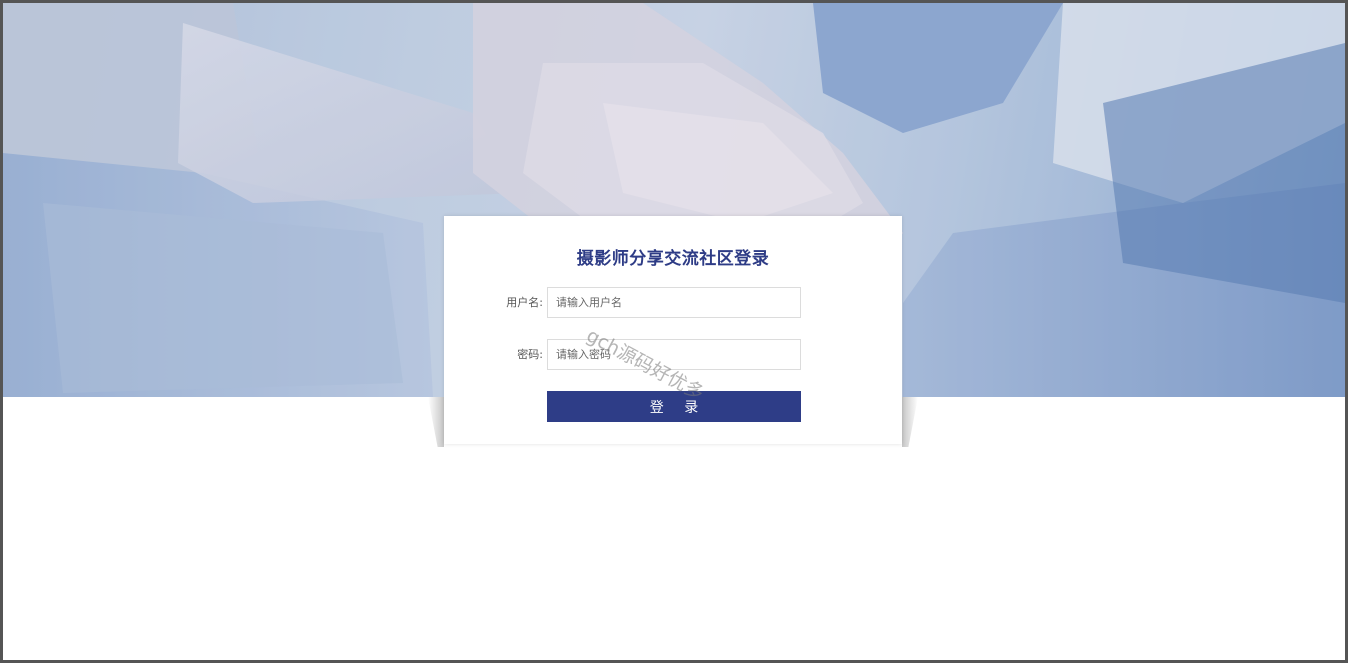  Describe the element at coordinates (673, 259) in the screenshot. I see `login-title: 摄影师分享交流社区登录` at that location.